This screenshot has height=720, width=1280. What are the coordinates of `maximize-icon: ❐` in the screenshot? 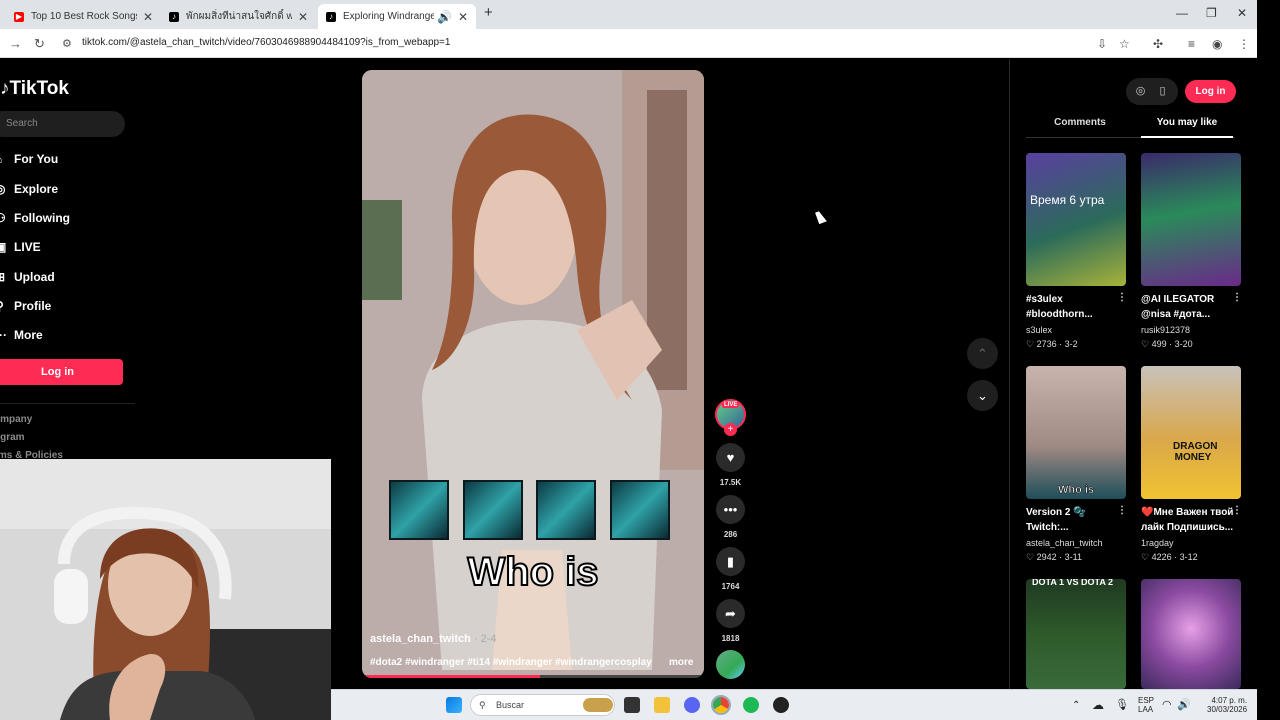 It's located at (1211, 13).